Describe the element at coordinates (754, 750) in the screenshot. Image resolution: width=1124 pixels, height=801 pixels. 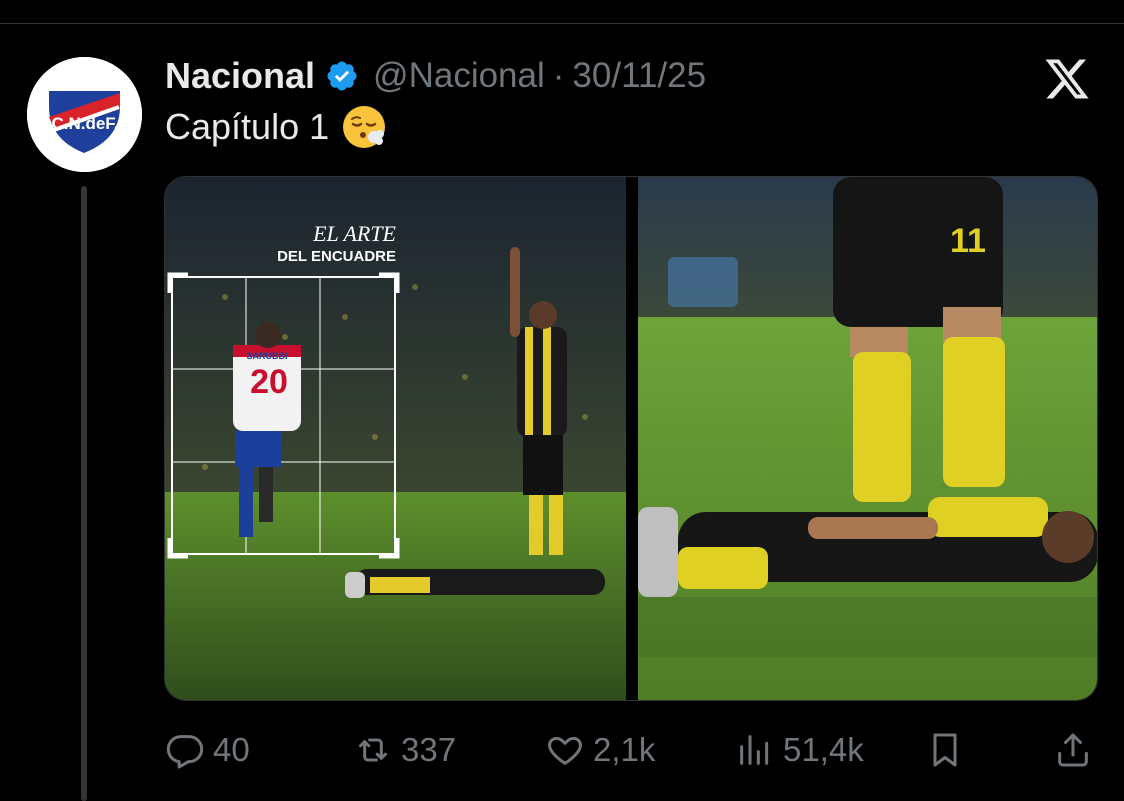
I see `views-chart-icon` at that location.